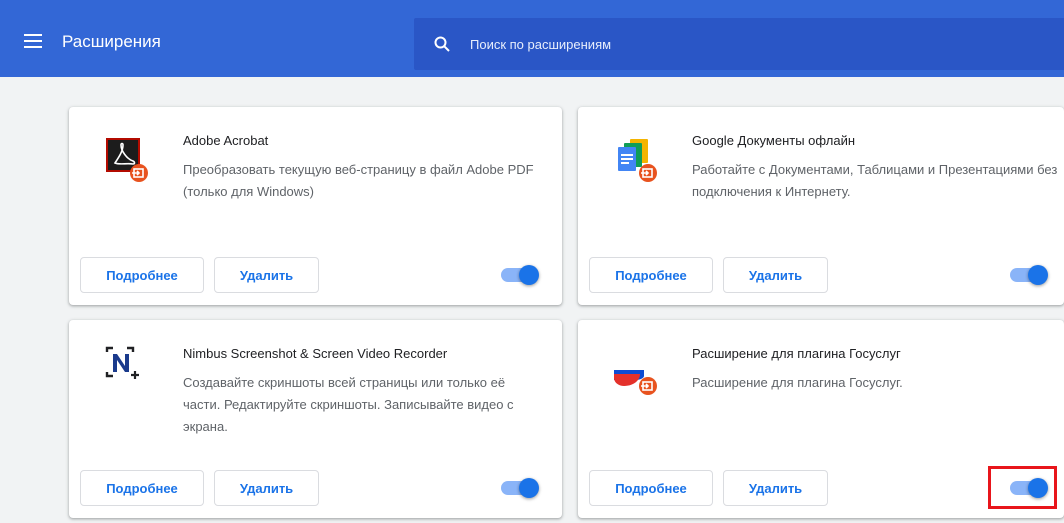 This screenshot has height=523, width=1064. Describe the element at coordinates (635, 376) in the screenshot. I see `gosuslugi-icon` at that location.